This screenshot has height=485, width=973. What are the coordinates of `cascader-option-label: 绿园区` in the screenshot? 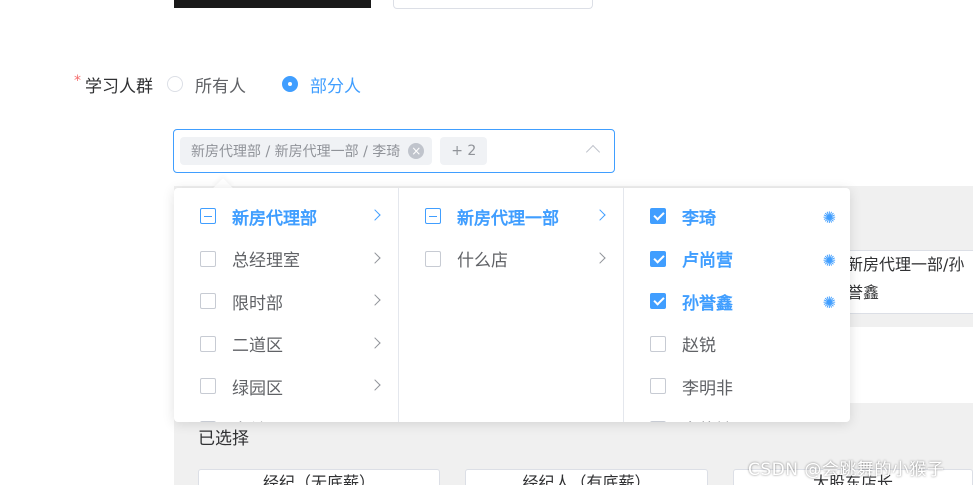 It's located at (257, 388).